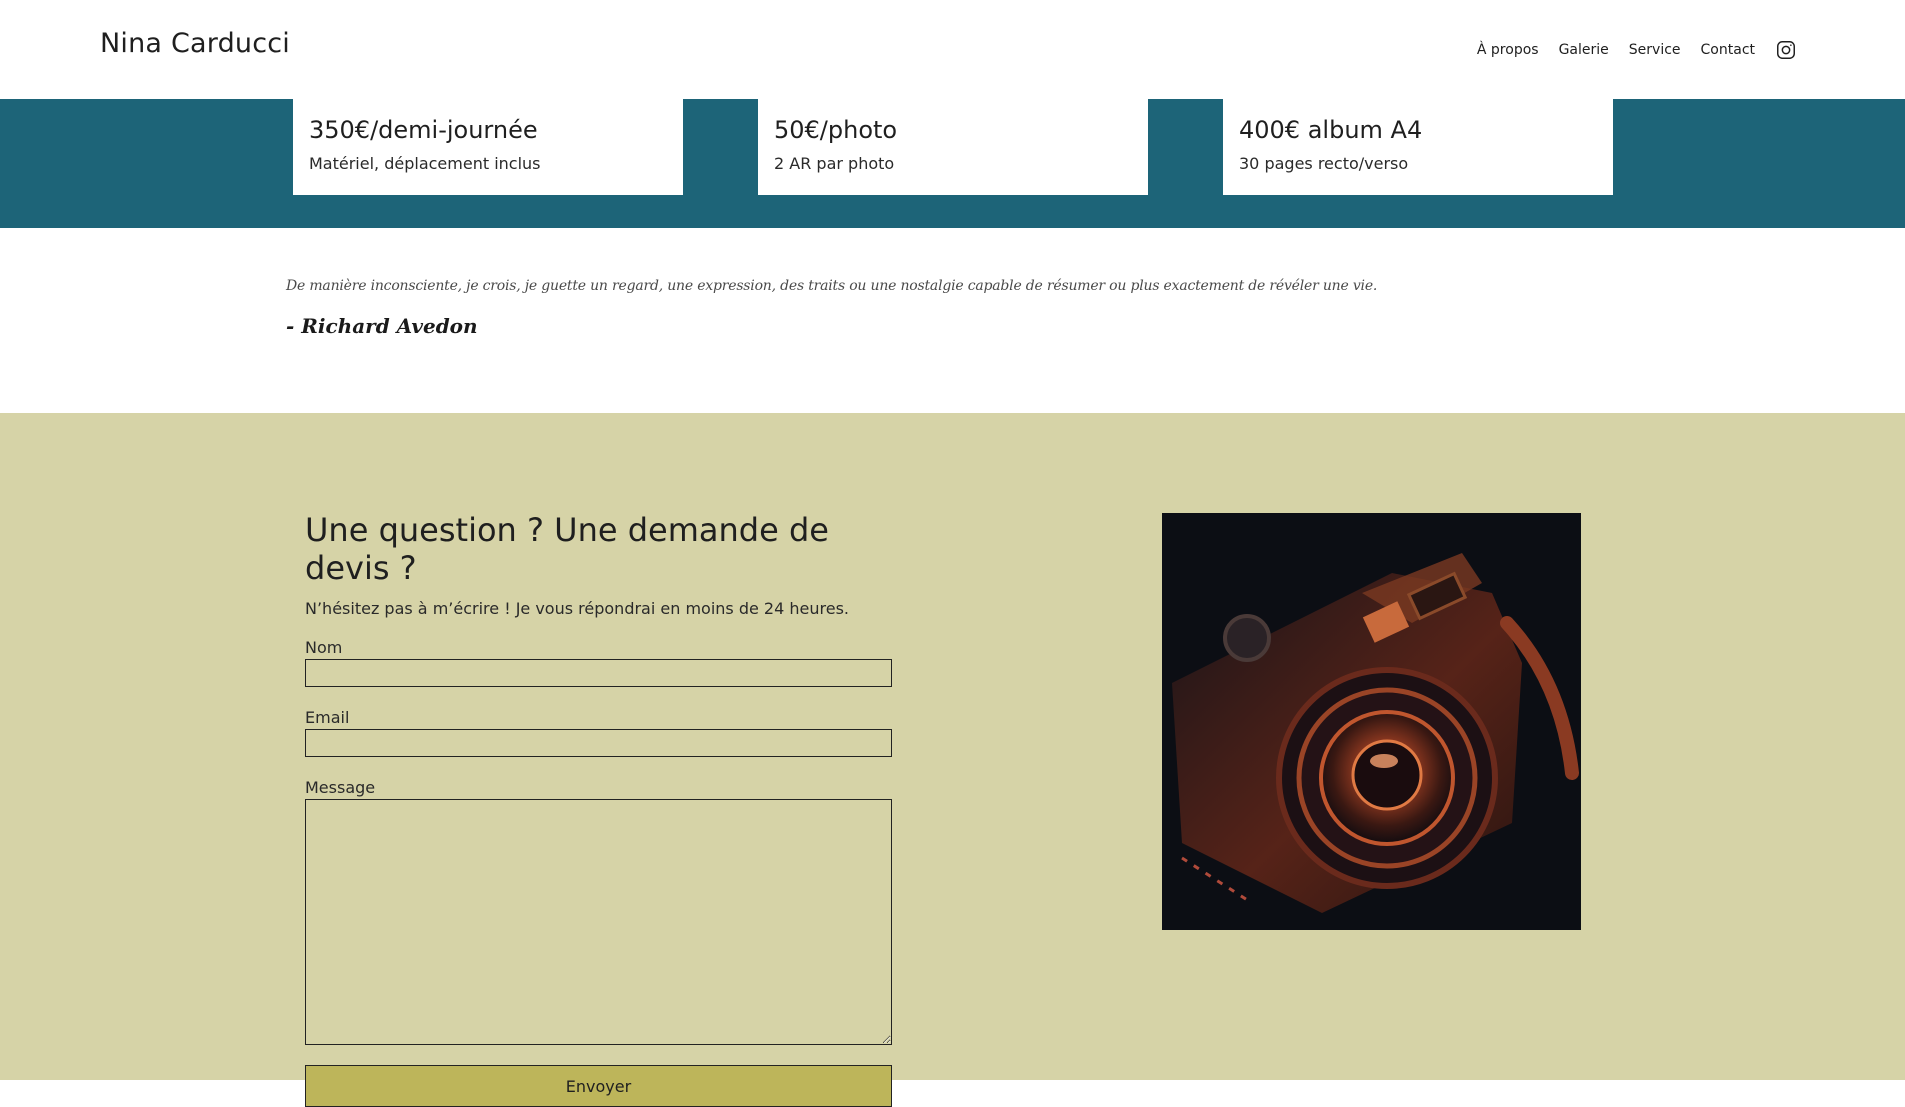  Describe the element at coordinates (836, 130) in the screenshot. I see `price-title: 50€/photo` at that location.